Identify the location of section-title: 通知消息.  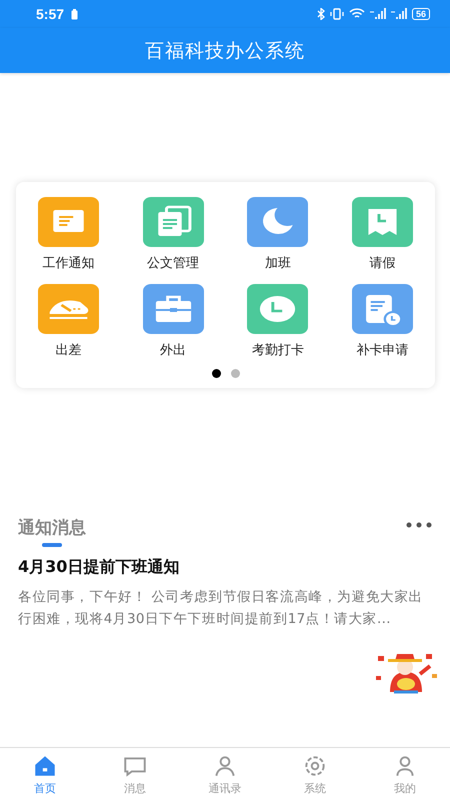
(52, 528).